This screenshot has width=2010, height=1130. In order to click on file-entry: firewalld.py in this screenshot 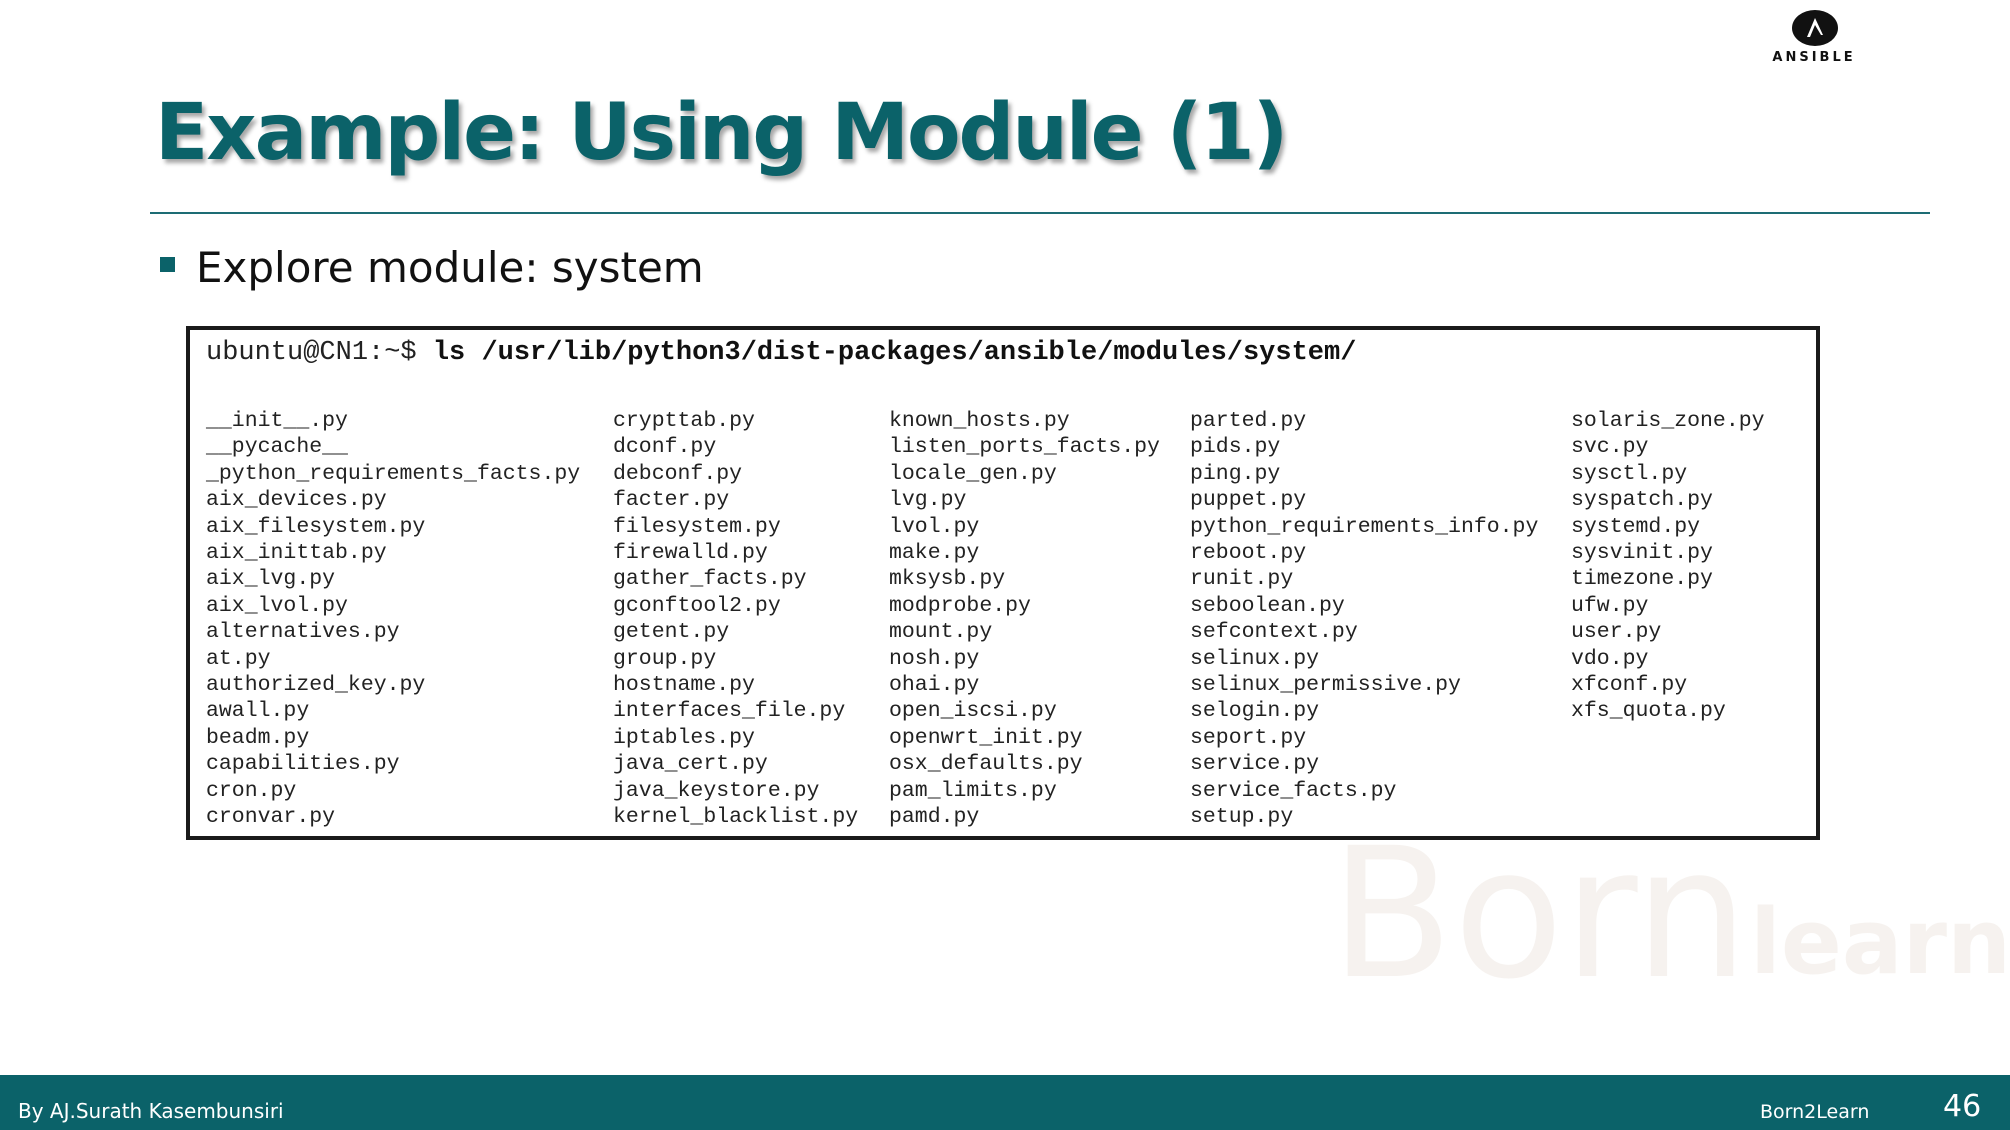, I will do `click(690, 553)`.